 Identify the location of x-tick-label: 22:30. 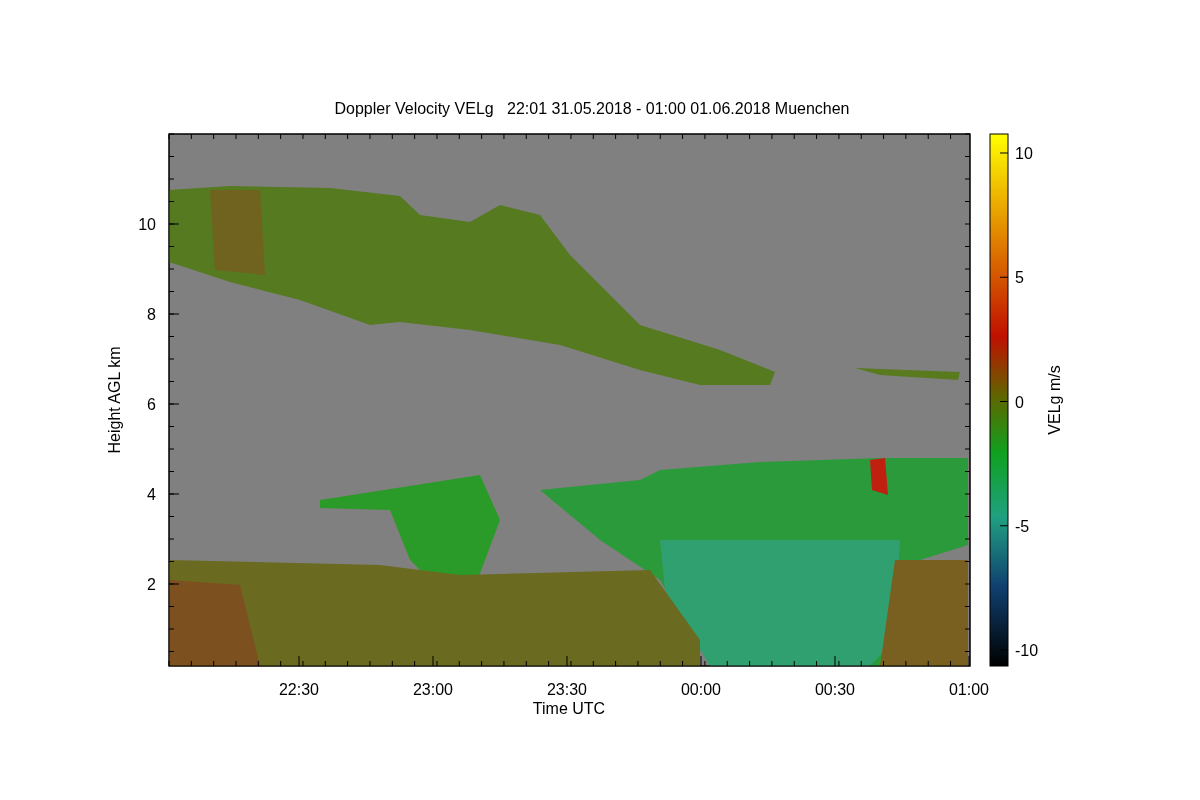
(299, 689).